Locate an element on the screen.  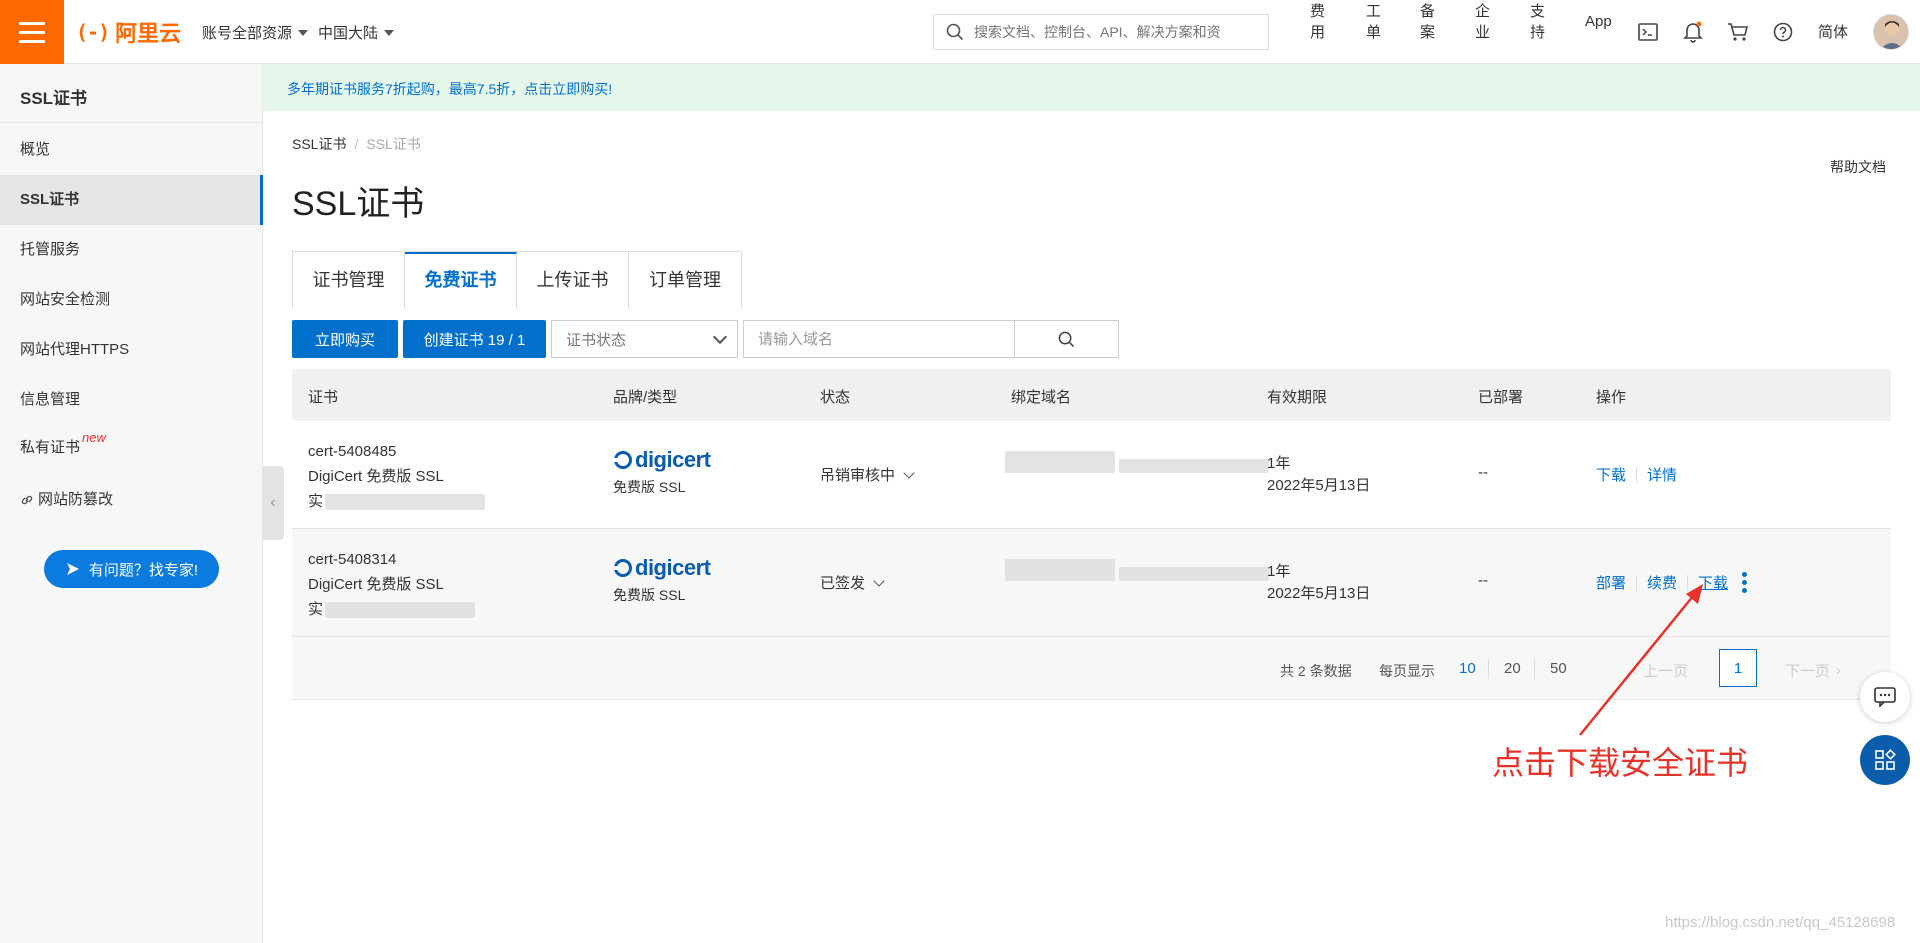
top-link-ticket: 工单 is located at coordinates (1373, 21).